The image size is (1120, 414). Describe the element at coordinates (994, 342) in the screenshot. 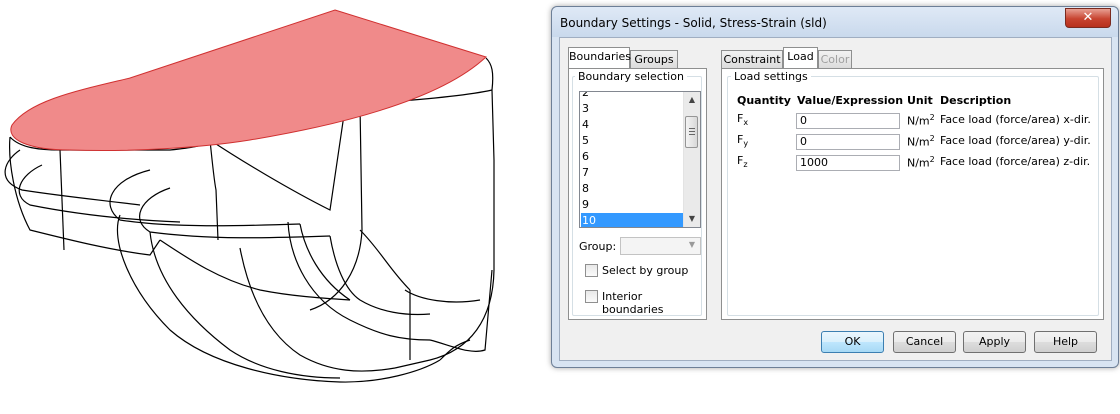

I see `apply-button: Apply` at that location.